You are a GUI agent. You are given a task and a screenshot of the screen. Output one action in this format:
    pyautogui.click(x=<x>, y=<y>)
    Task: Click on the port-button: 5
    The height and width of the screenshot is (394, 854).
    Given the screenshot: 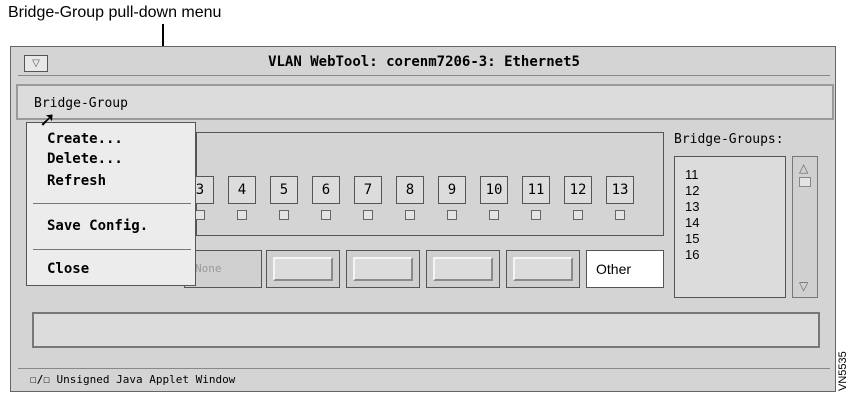 What is the action you would take?
    pyautogui.click(x=284, y=190)
    